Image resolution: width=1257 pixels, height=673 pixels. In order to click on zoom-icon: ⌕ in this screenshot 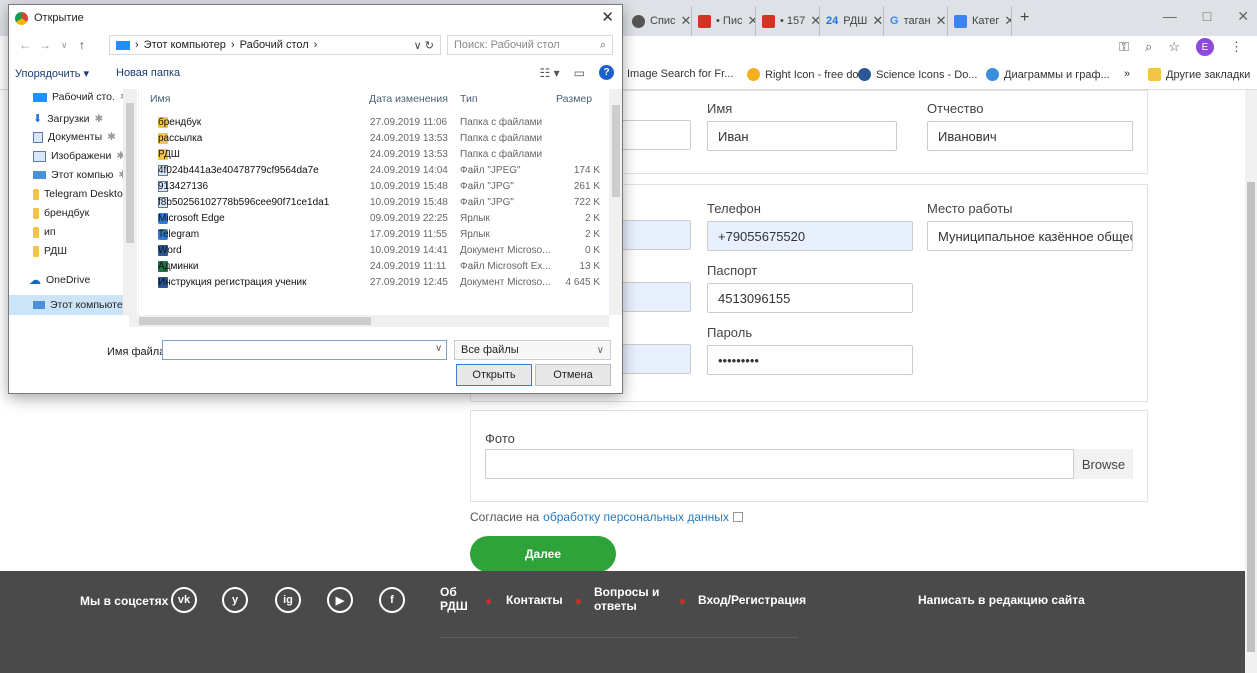, I will do `click(1148, 47)`.